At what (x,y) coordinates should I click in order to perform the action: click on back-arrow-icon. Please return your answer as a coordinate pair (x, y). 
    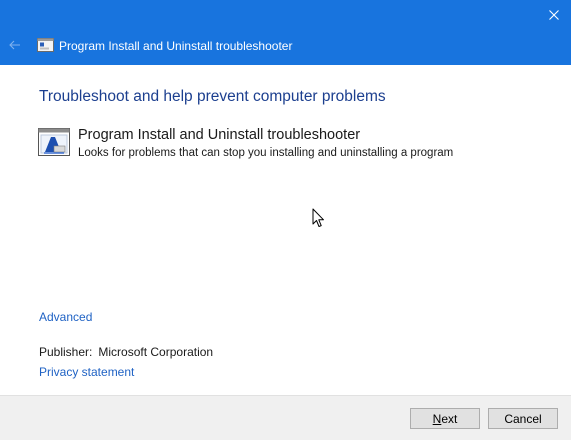
    Looking at the image, I should click on (14, 45).